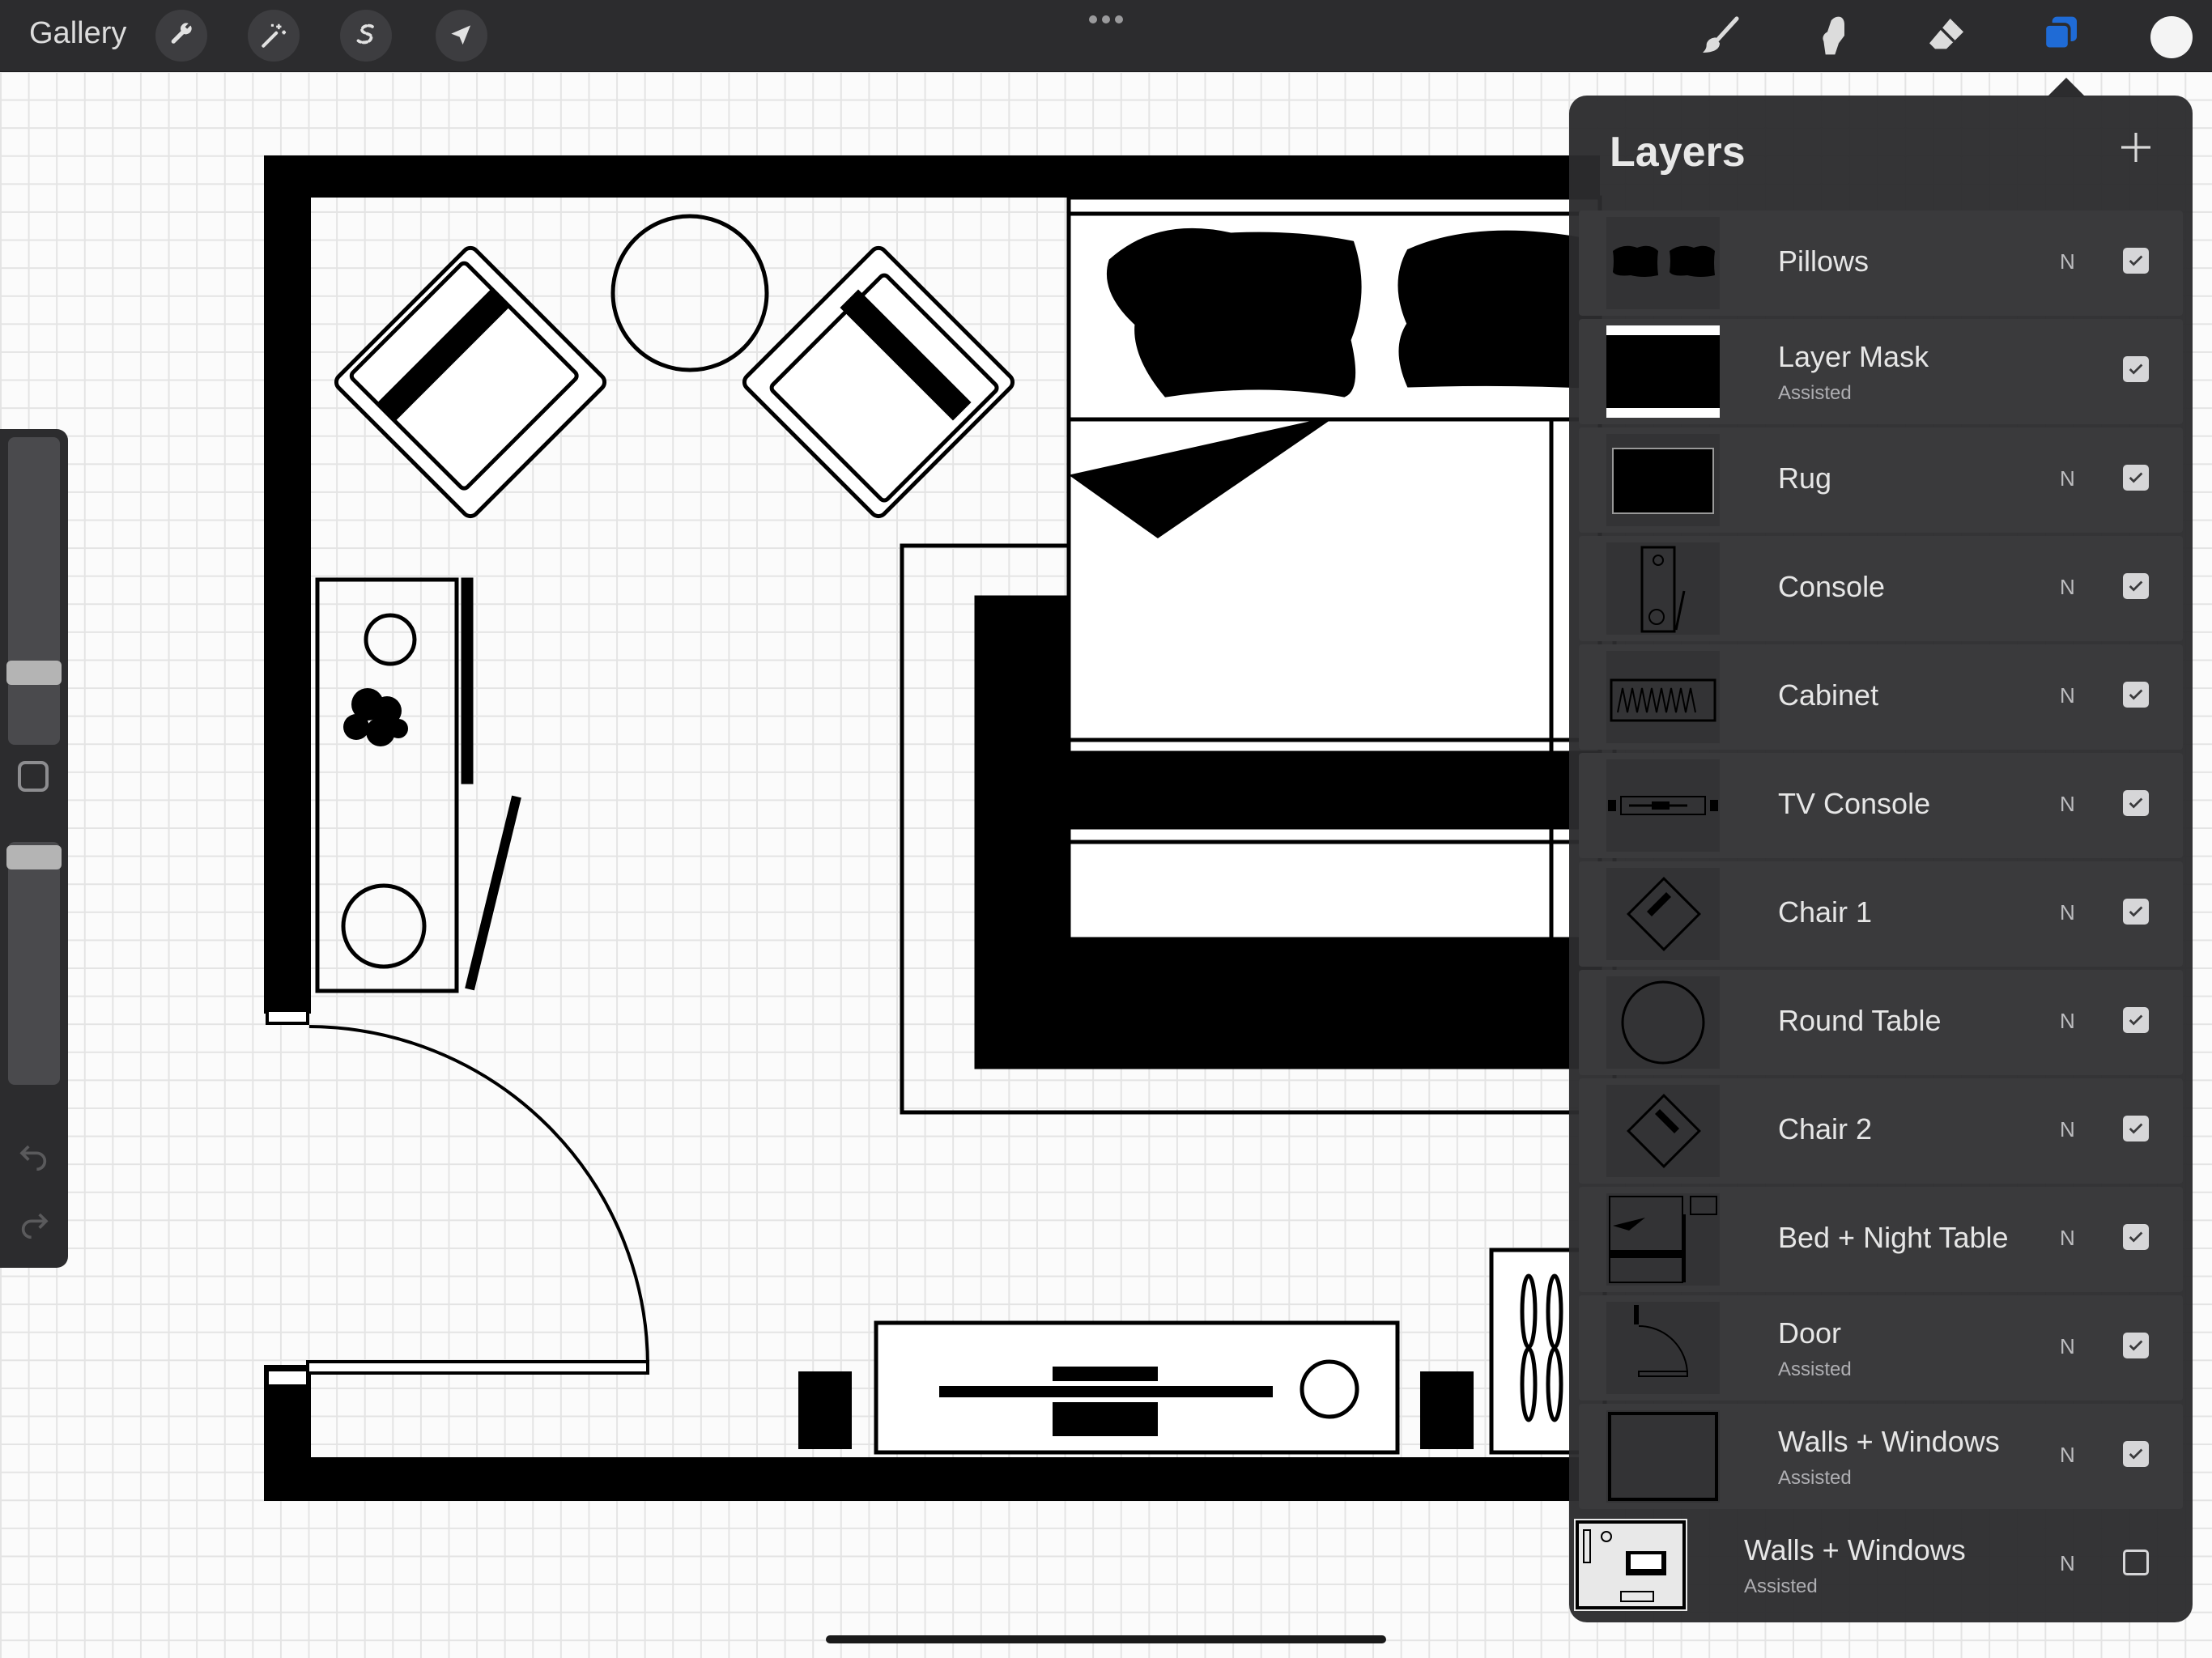  What do you see at coordinates (34, 1222) in the screenshot?
I see `redo-icon` at bounding box center [34, 1222].